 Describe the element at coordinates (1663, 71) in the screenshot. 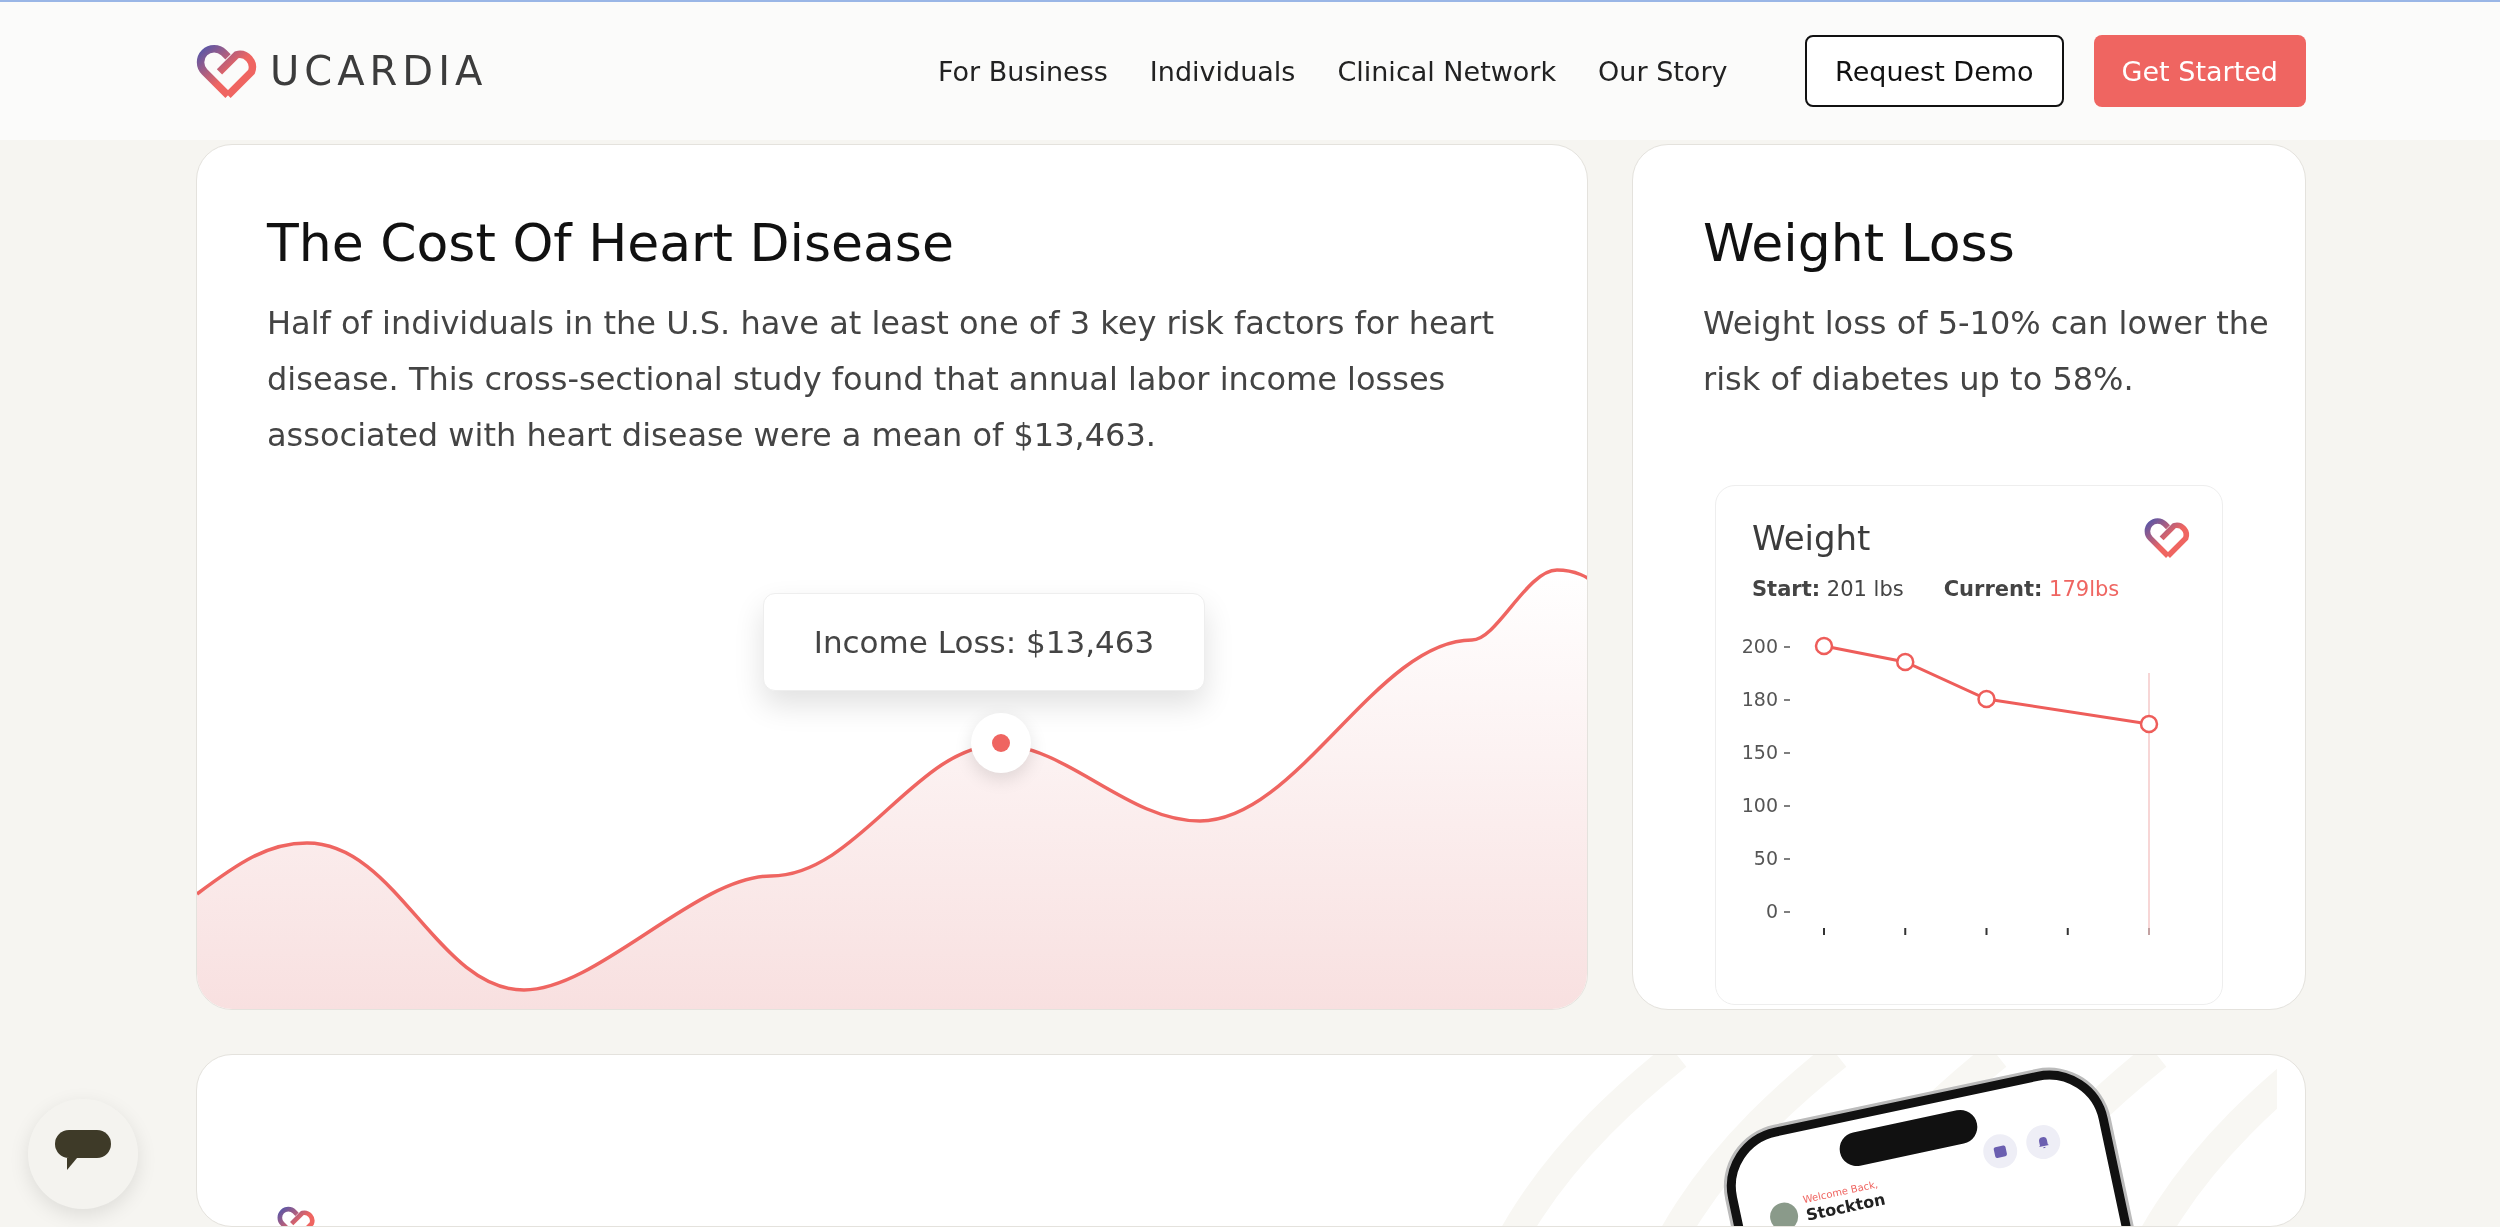

I see `nav-link: Our Story` at that location.